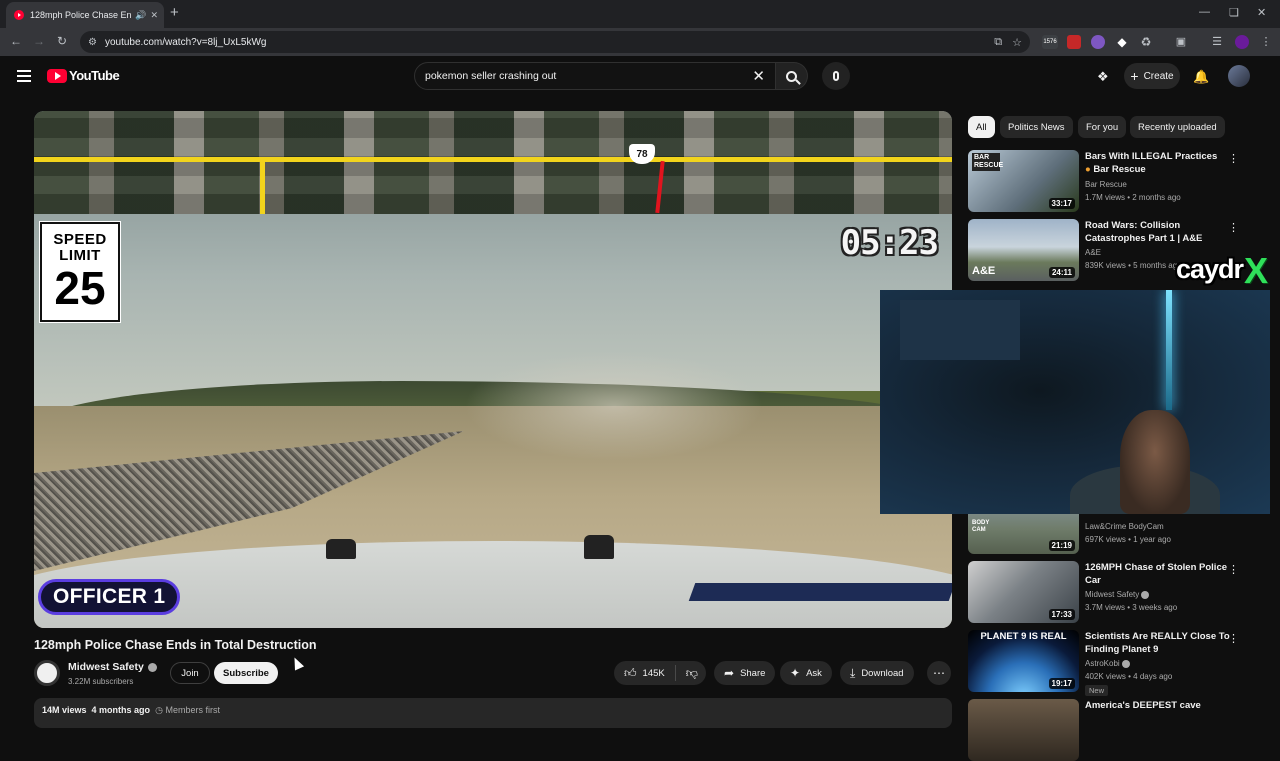  I want to click on back-icon: ←, so click(16, 41).